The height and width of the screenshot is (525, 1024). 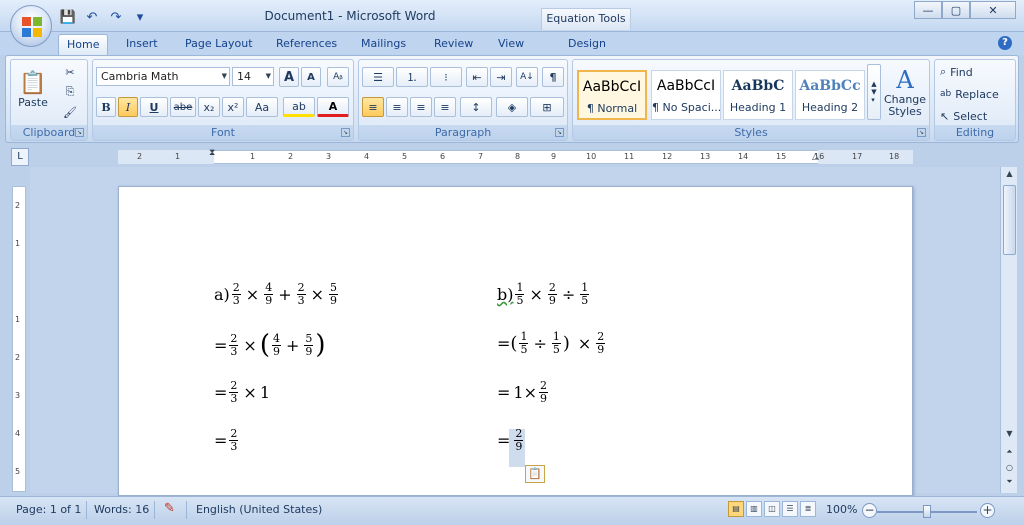 What do you see at coordinates (154, 107) in the screenshot?
I see `underline-button: U` at bounding box center [154, 107].